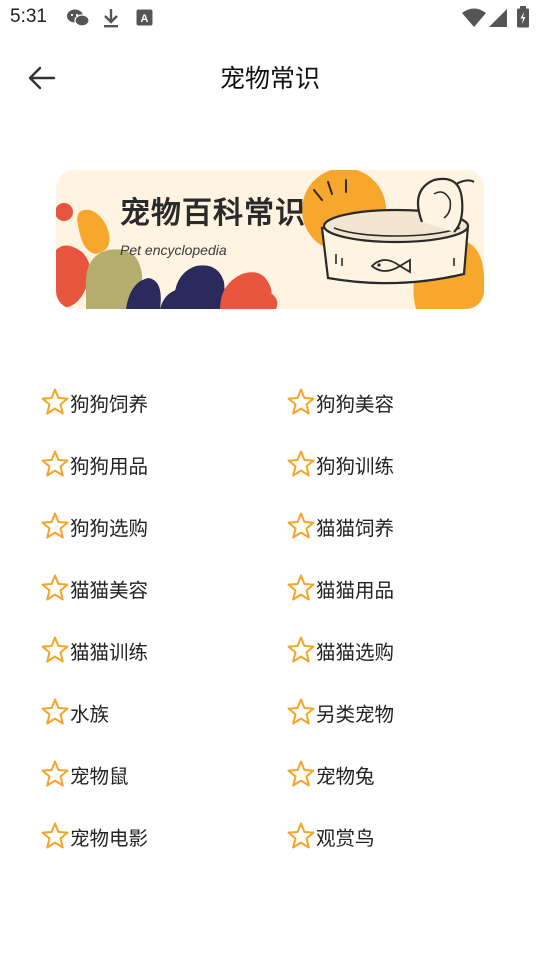 The image size is (540, 960). I want to click on header-bar: 宠物常识, so click(270, 78).